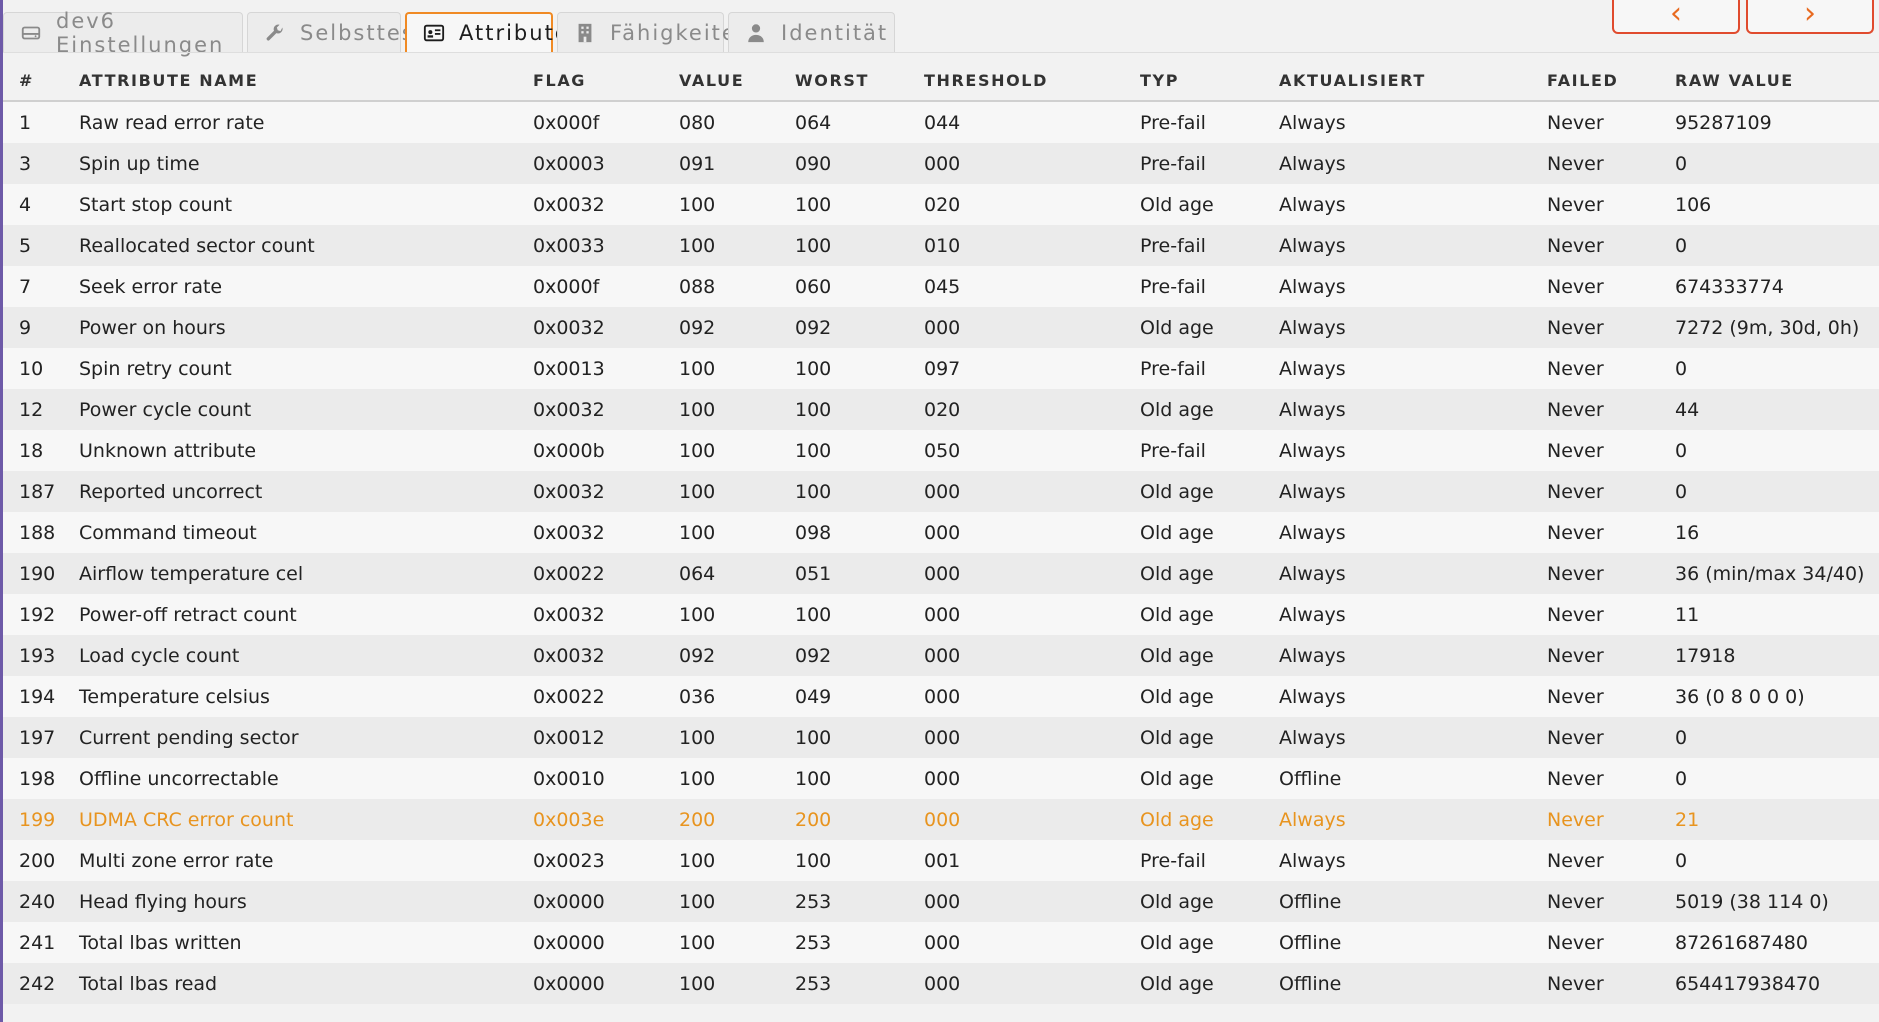  I want to click on cell-worst: 064, so click(813, 122).